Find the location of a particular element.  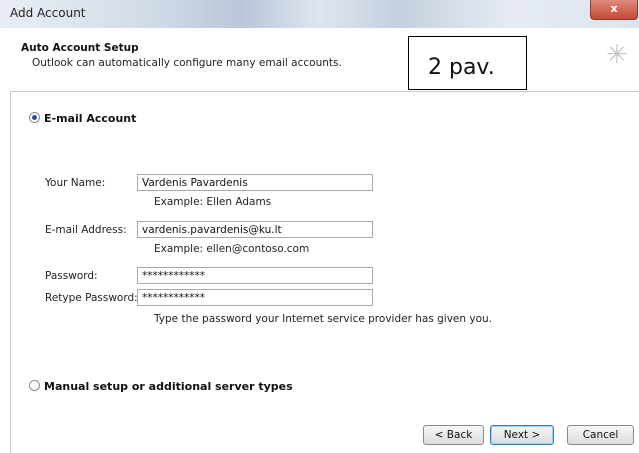

your-name-label: Your Name: is located at coordinates (75, 183).